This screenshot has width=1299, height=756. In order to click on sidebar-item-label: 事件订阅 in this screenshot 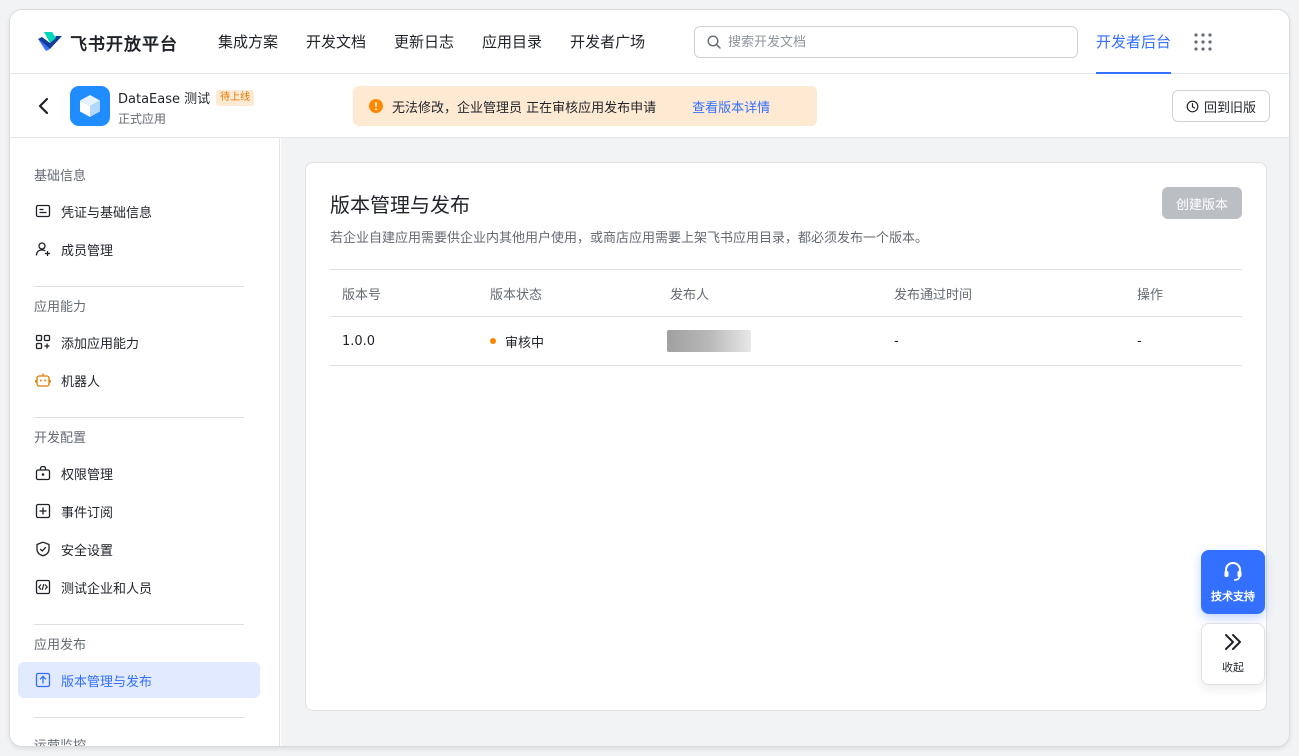, I will do `click(87, 513)`.